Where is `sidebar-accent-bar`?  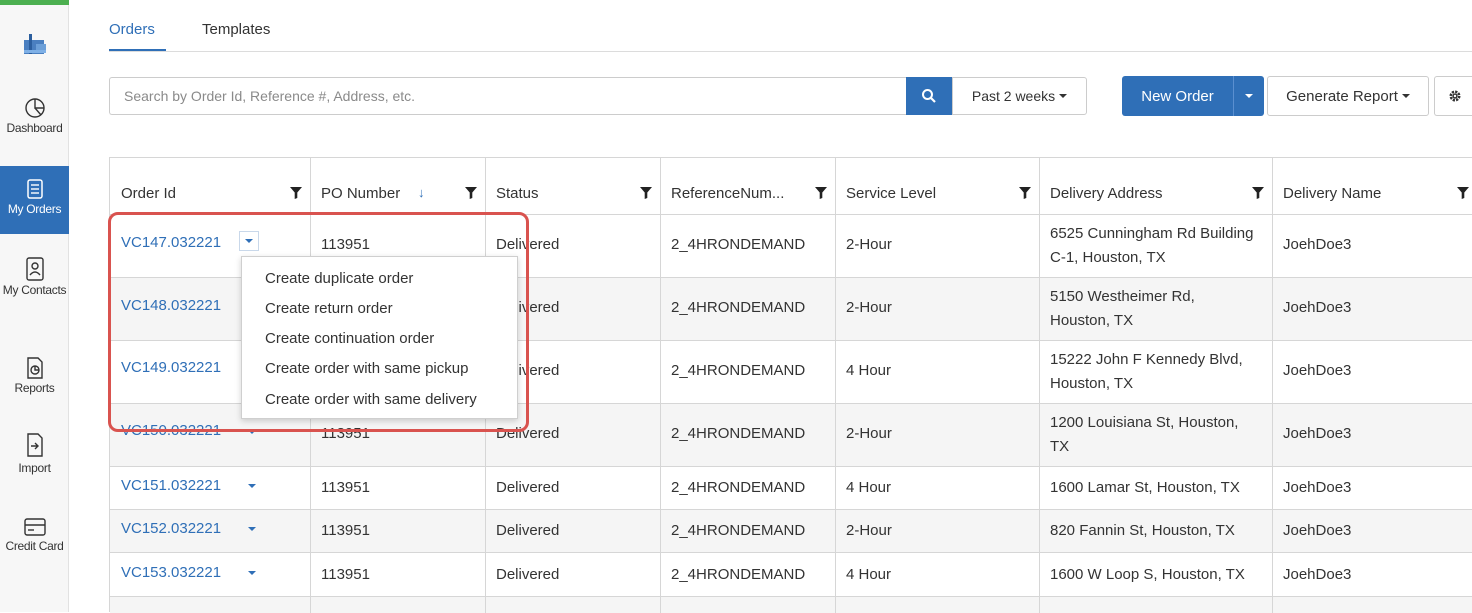 sidebar-accent-bar is located at coordinates (34, 2).